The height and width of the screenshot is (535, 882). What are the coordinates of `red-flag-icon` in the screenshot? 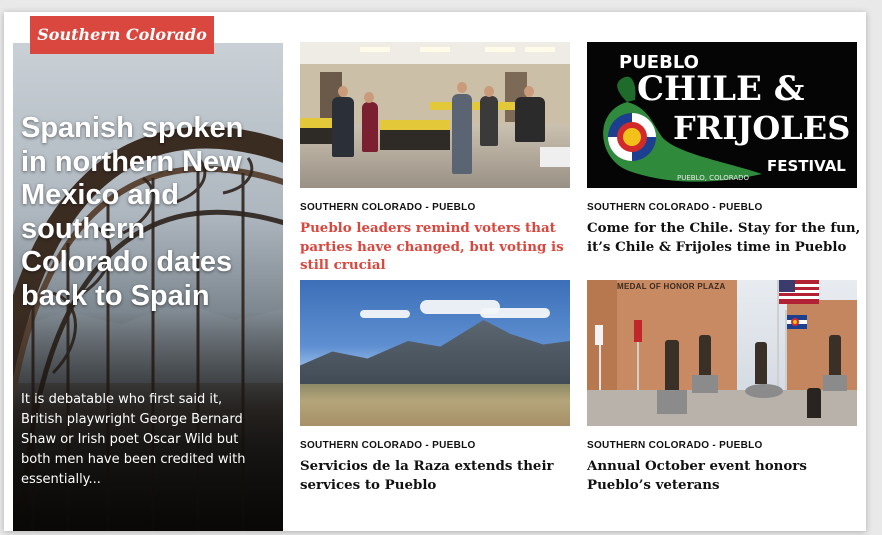 It's located at (638, 331).